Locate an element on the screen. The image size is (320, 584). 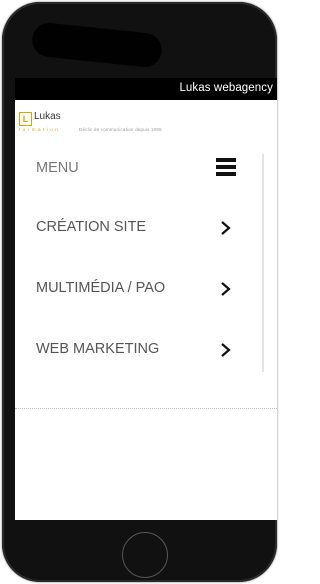
menu-item-multimedia-pao: MULTIMÉDIA / PAO is located at coordinates (135, 289).